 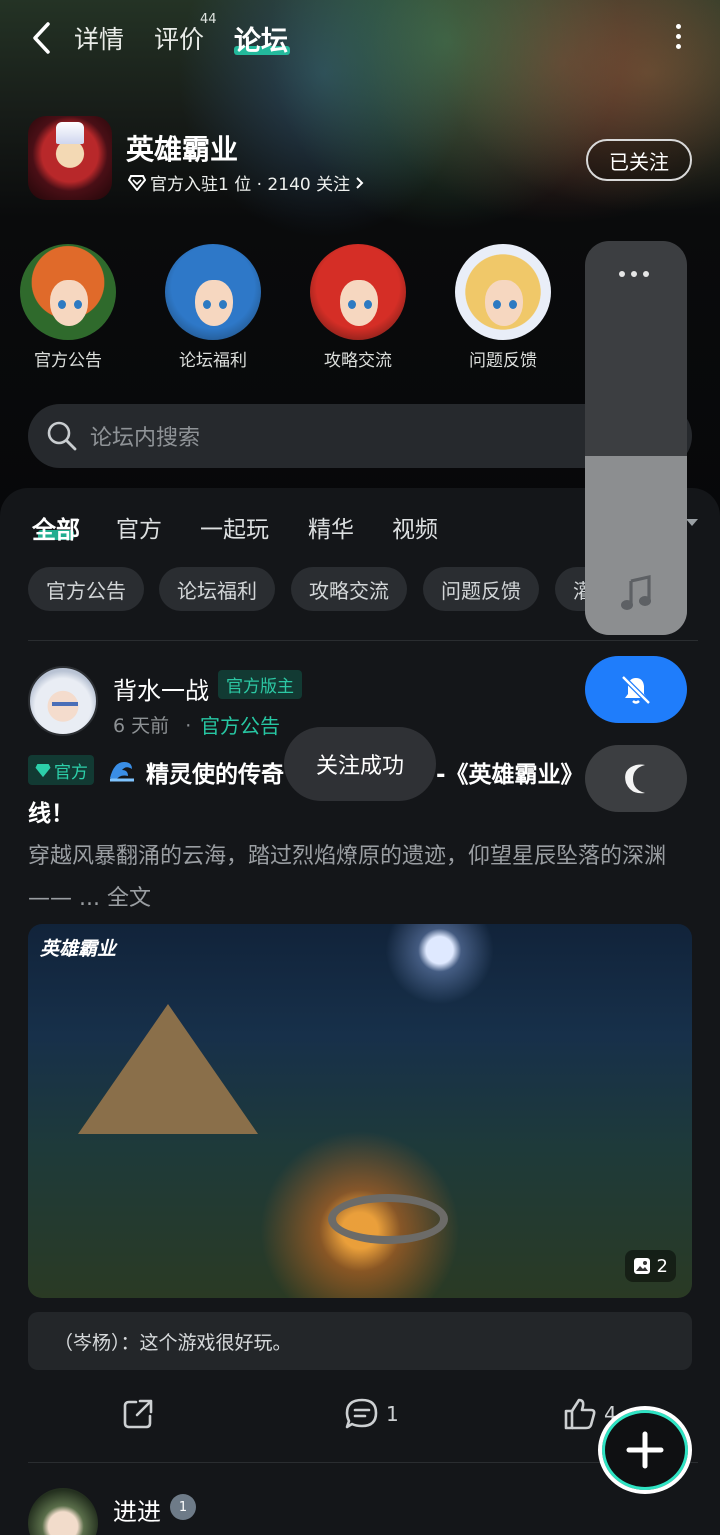 I want to click on dark-mode-button, so click(x=636, y=778).